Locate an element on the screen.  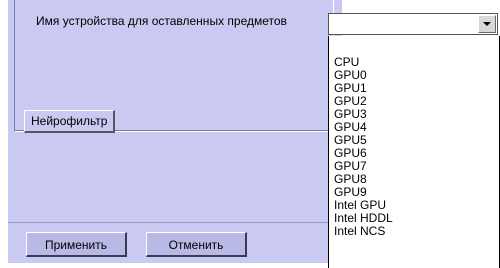
divider is located at coordinates (175, 222).